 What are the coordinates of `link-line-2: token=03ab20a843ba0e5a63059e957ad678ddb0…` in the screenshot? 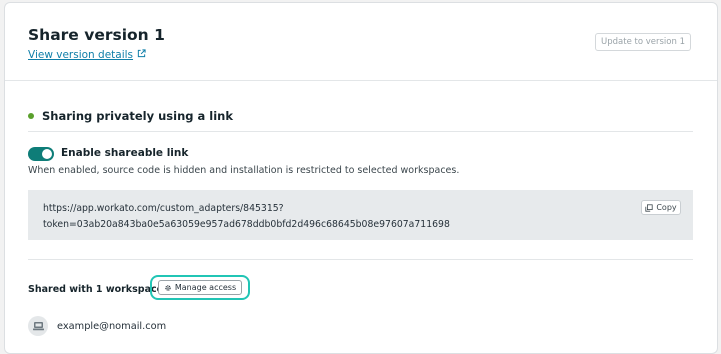 It's located at (246, 224).